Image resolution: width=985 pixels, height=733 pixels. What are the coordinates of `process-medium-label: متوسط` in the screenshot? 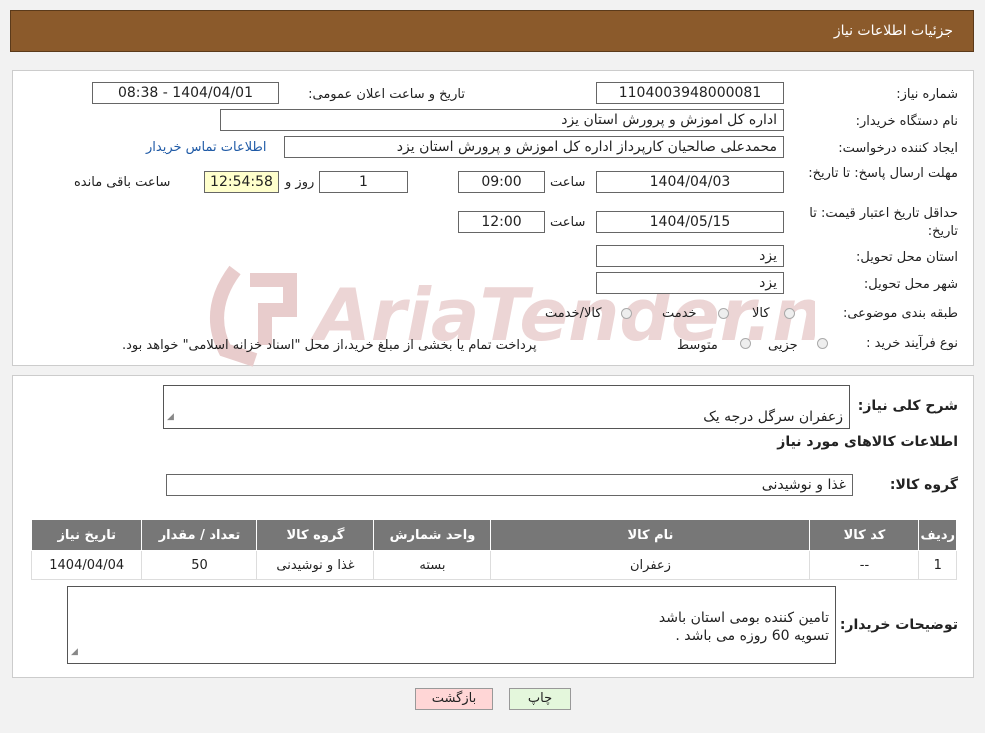 It's located at (697, 345).